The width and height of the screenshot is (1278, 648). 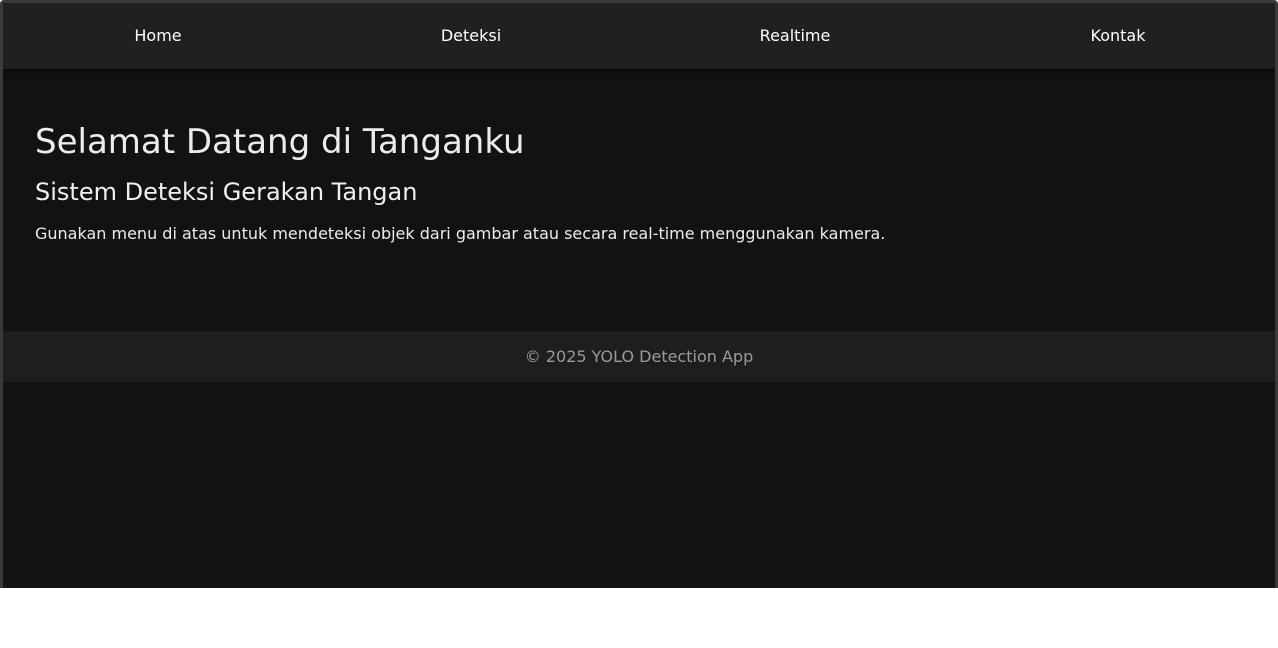 I want to click on nav-item-realtime: Realtime, so click(x=795, y=36).